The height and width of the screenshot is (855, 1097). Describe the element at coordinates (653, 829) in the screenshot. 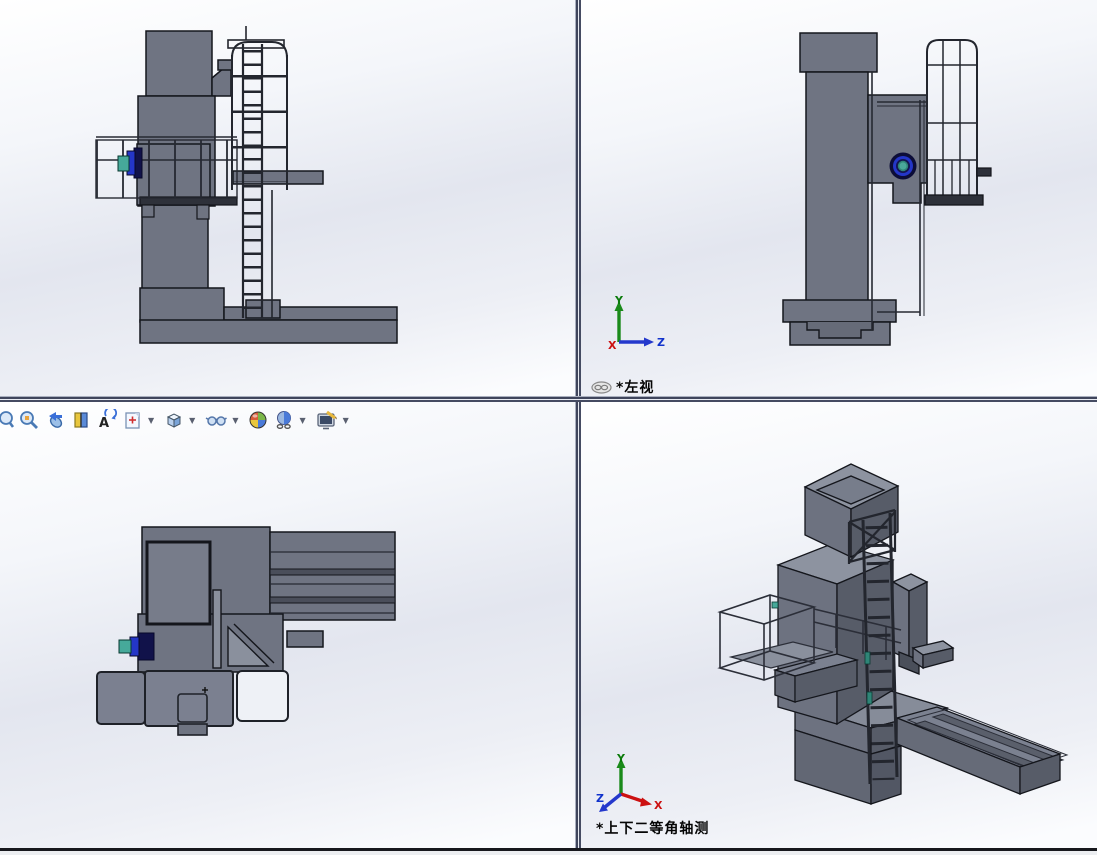

I see `viewport-label-dimetric-view: *上下二等角轴测` at that location.